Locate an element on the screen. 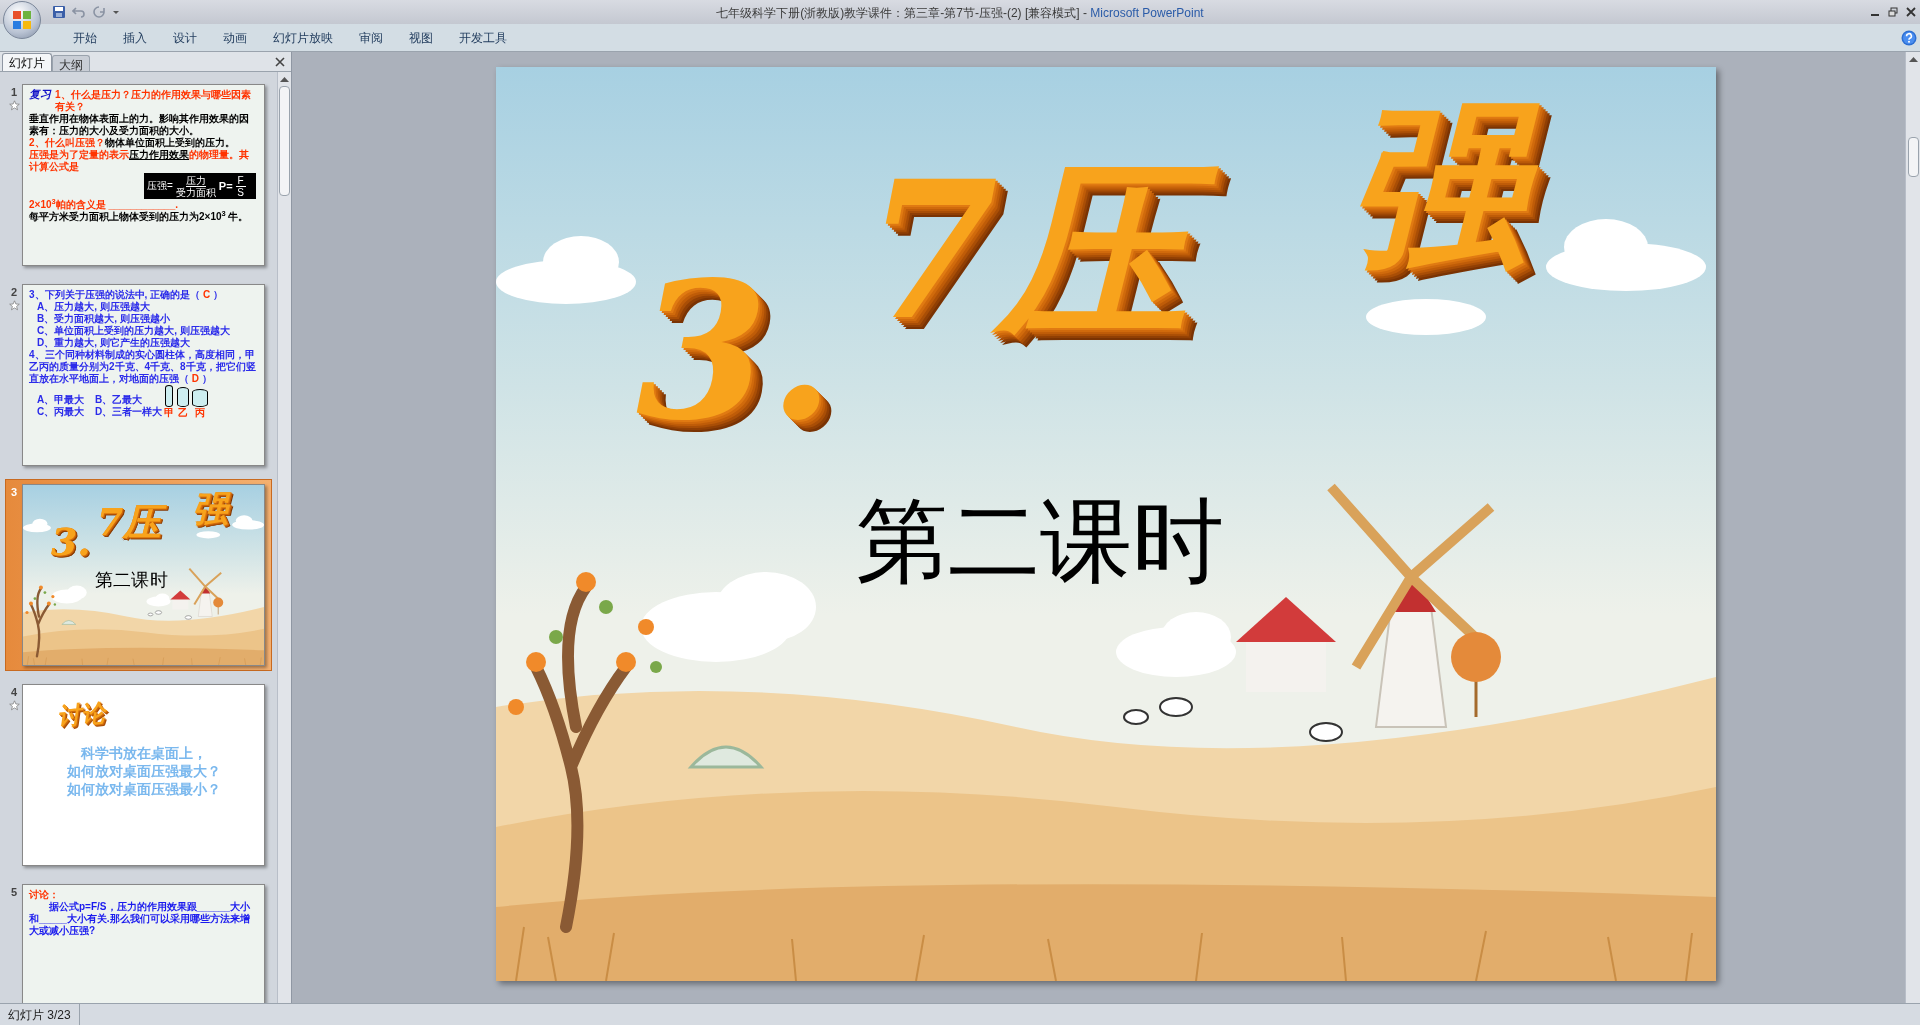  slide-text: 据公式p=F/S，压力的作用效果跟______大小和_____大小有关.那么我们可以采用哪些方法来增大或减小压强? is located at coordinates (140, 919).